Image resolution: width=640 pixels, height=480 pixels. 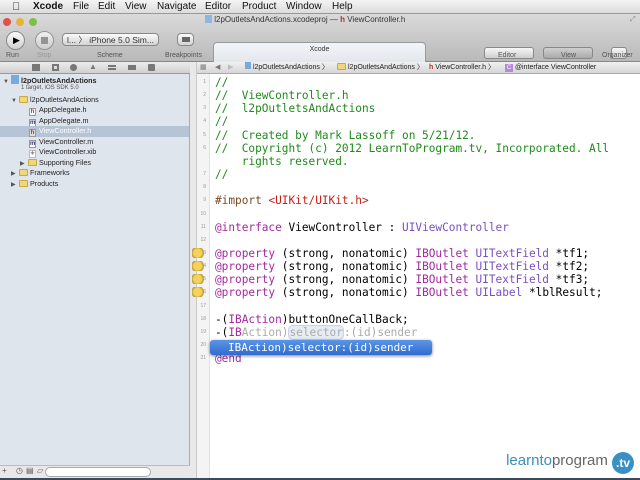 What do you see at coordinates (30, 470) in the screenshot?
I see `source-control-icon: ▤` at bounding box center [30, 470].